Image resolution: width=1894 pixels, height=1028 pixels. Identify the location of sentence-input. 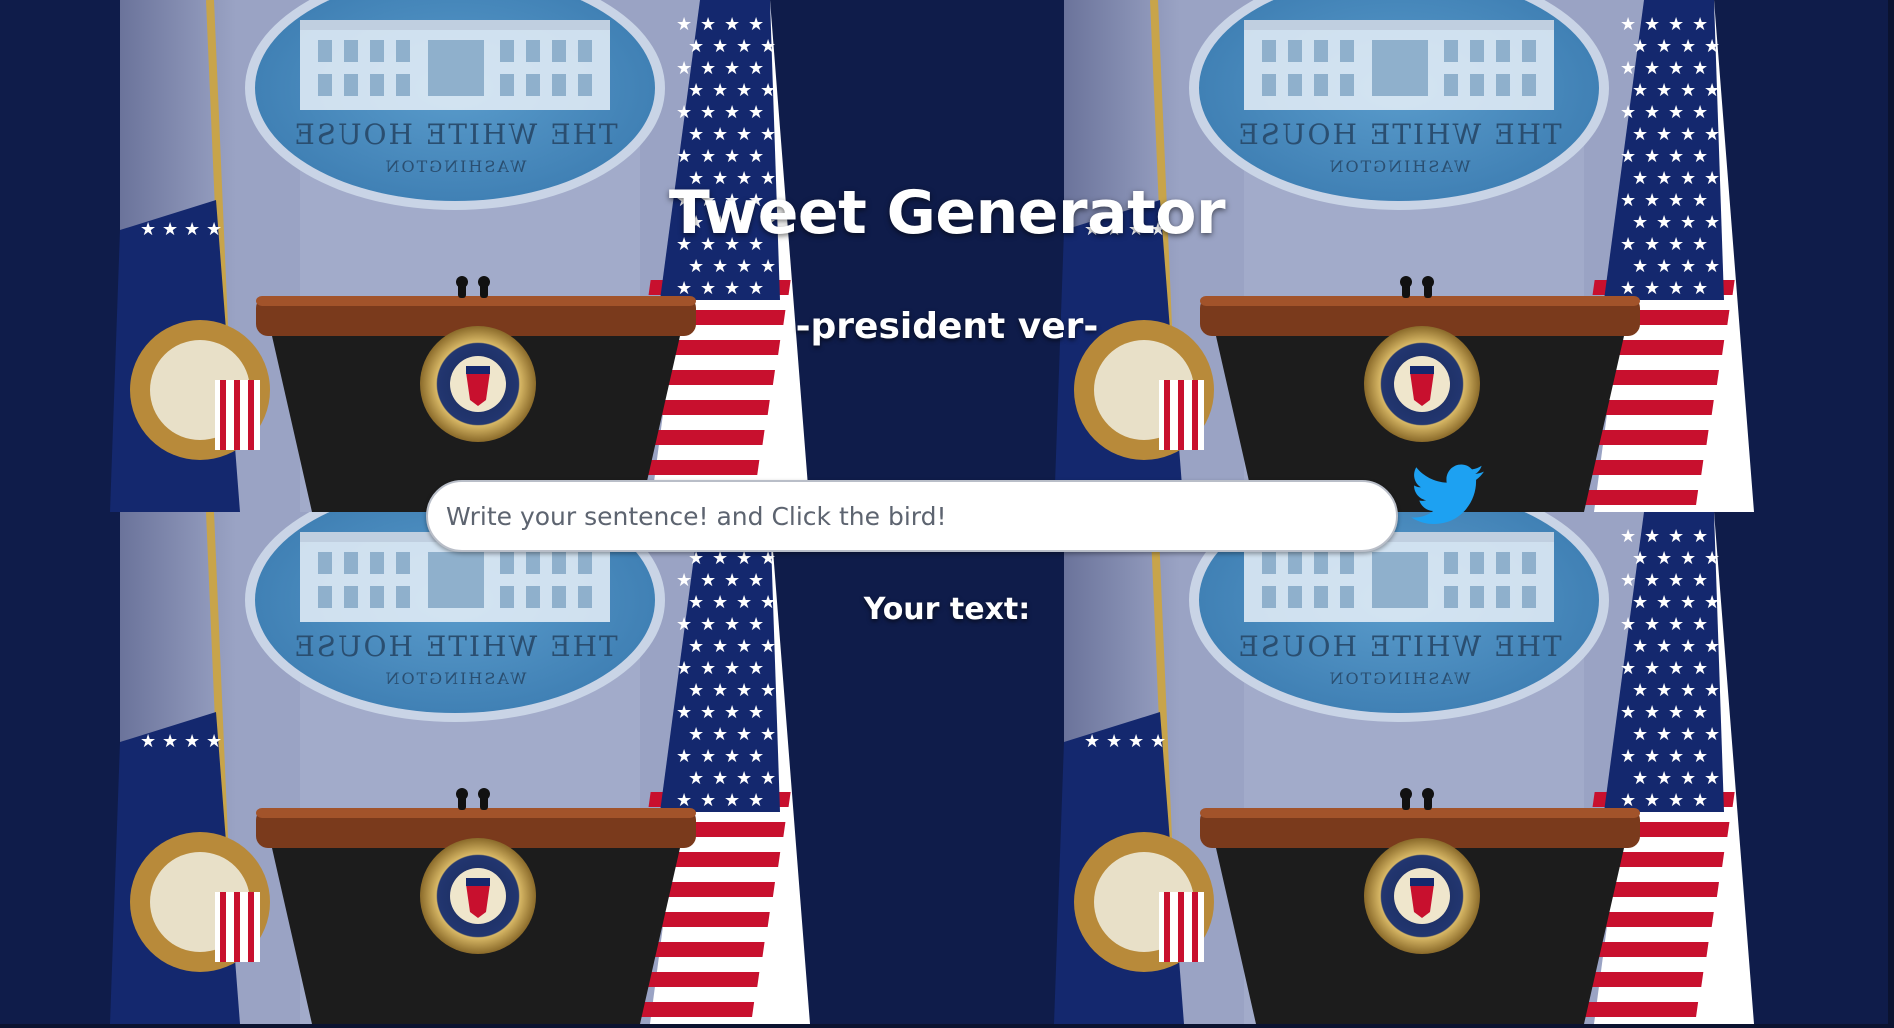
(912, 516).